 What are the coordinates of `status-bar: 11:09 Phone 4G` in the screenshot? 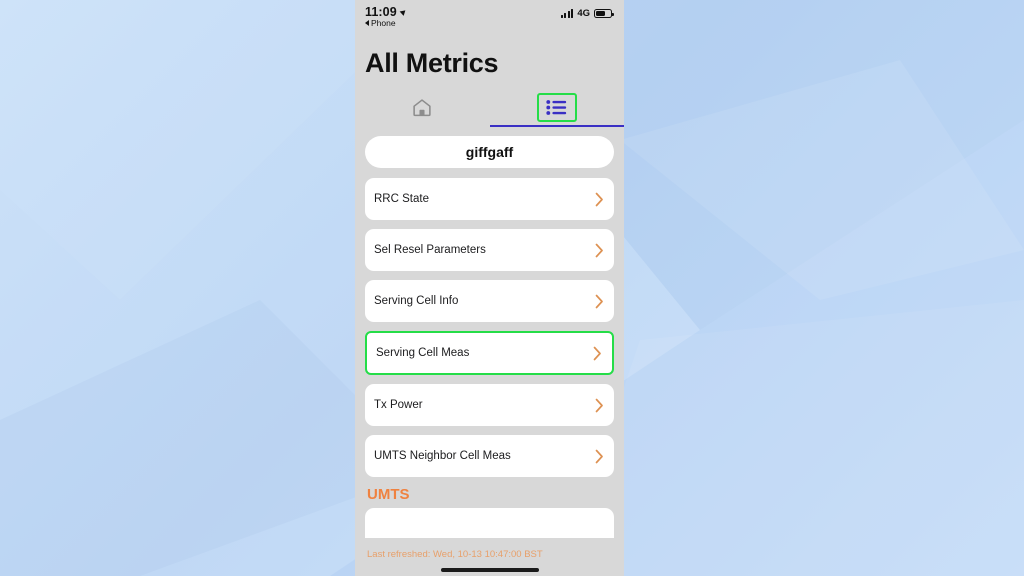 It's located at (489, 16).